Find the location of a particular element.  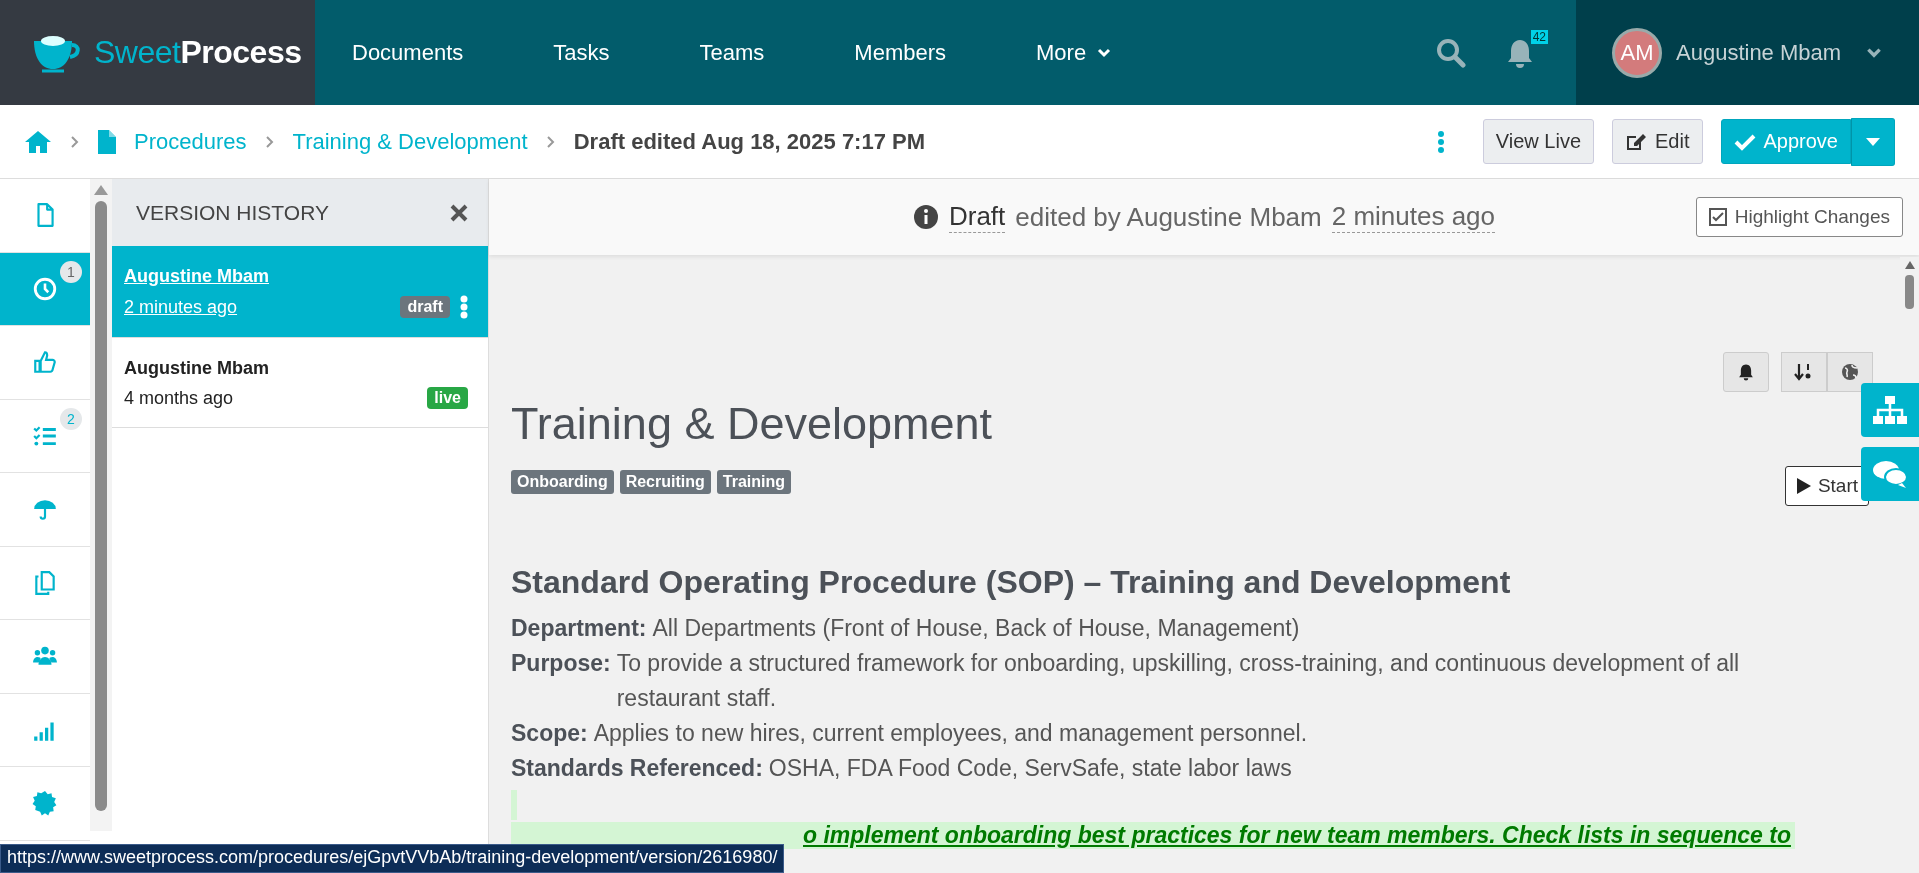

tag: Onboarding is located at coordinates (562, 482).